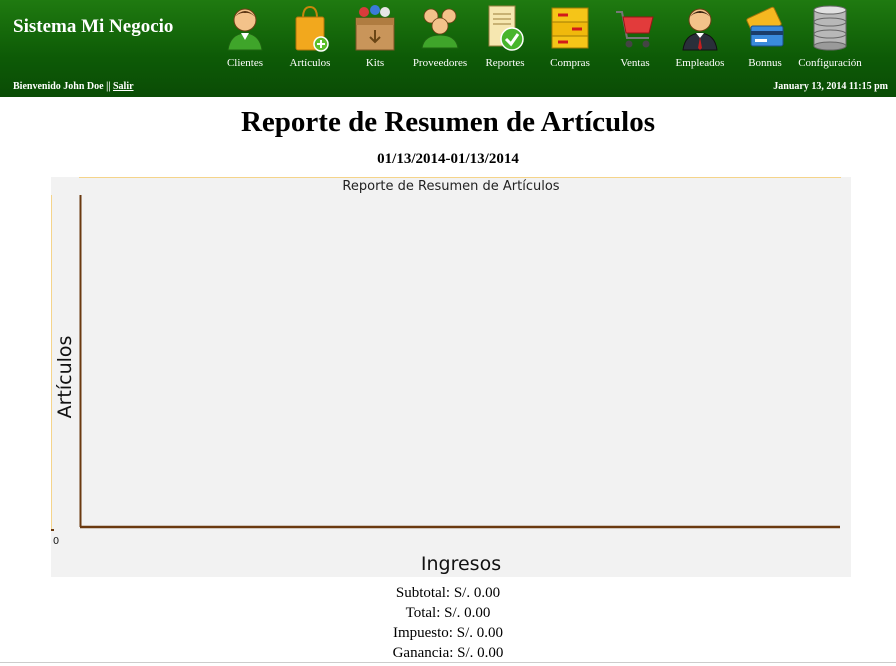 The width and height of the screenshot is (896, 666). What do you see at coordinates (506, 28) in the screenshot?
I see `reports-icon` at bounding box center [506, 28].